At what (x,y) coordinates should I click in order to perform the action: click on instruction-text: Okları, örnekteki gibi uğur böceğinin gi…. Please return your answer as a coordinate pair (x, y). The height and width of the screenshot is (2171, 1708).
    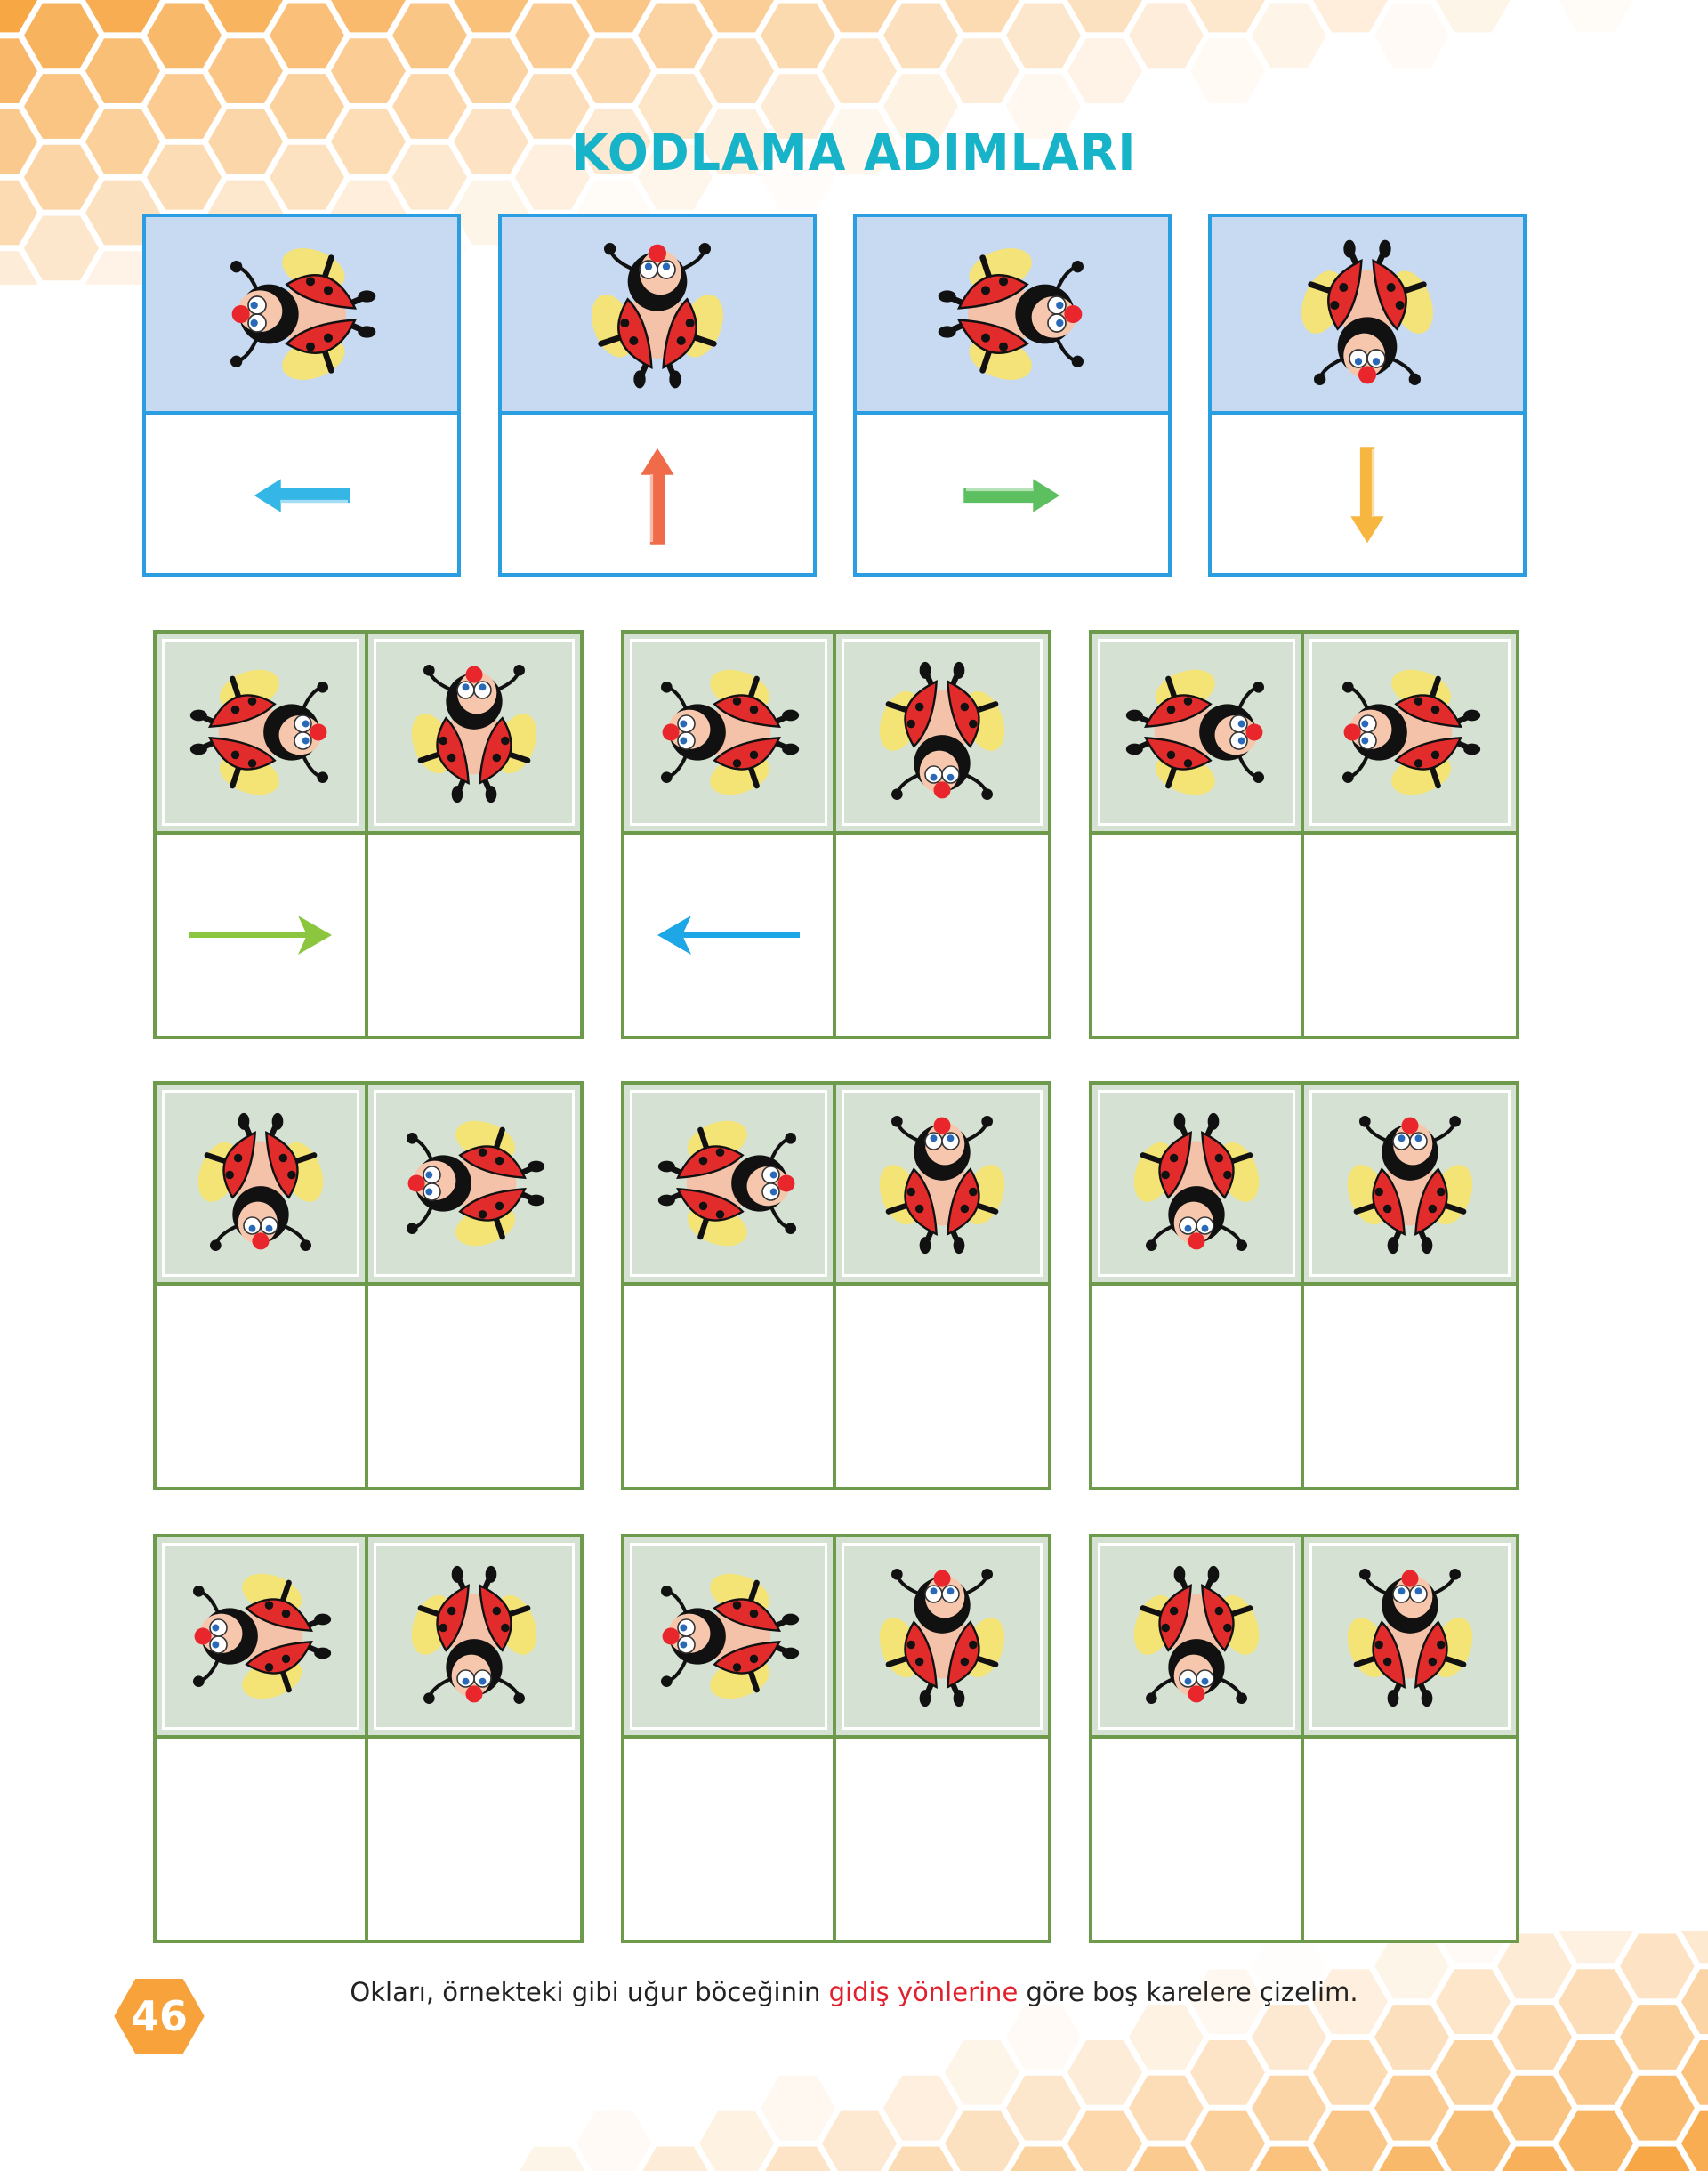
    Looking at the image, I should click on (854, 1992).